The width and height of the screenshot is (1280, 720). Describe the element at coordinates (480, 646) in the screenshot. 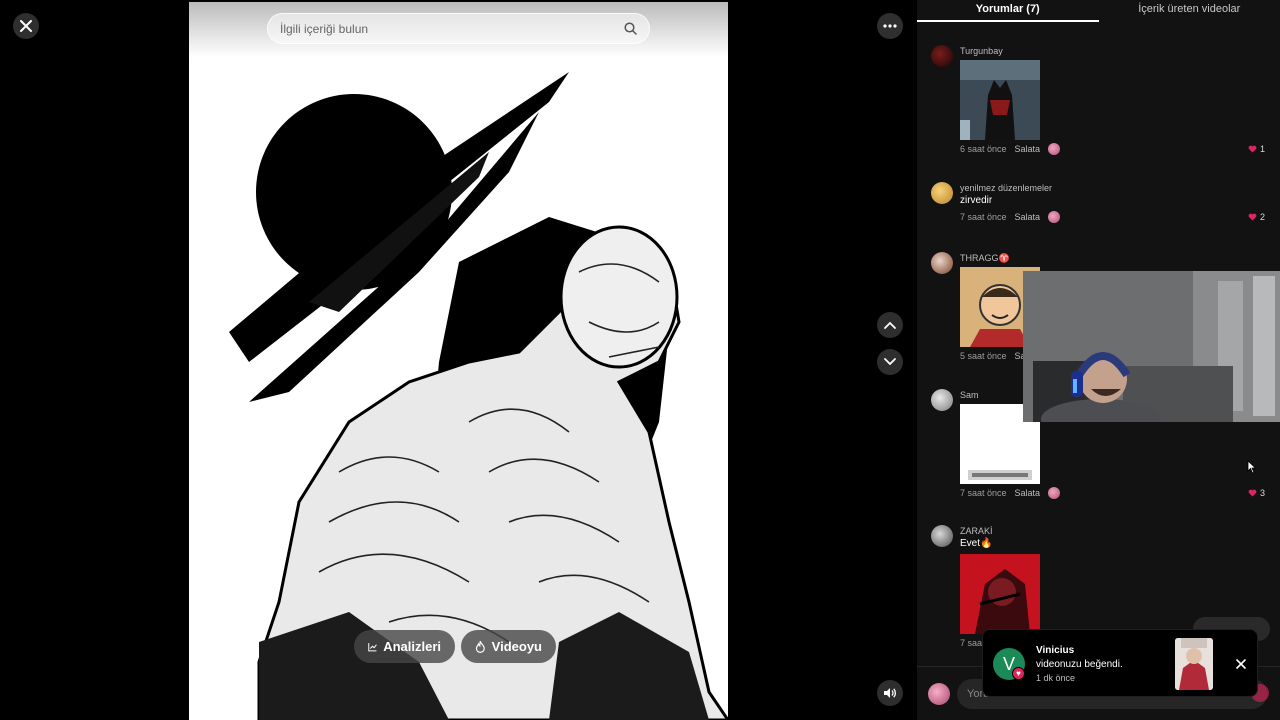

I see `flame-icon` at that location.